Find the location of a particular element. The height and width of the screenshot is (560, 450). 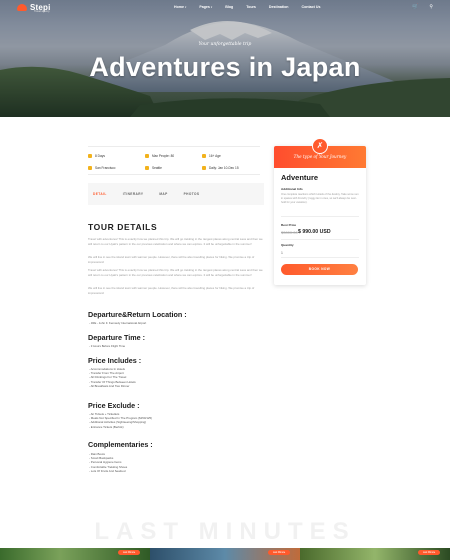

list-item: - Lots Of Fruits And Seafood is located at coordinates (107, 470).